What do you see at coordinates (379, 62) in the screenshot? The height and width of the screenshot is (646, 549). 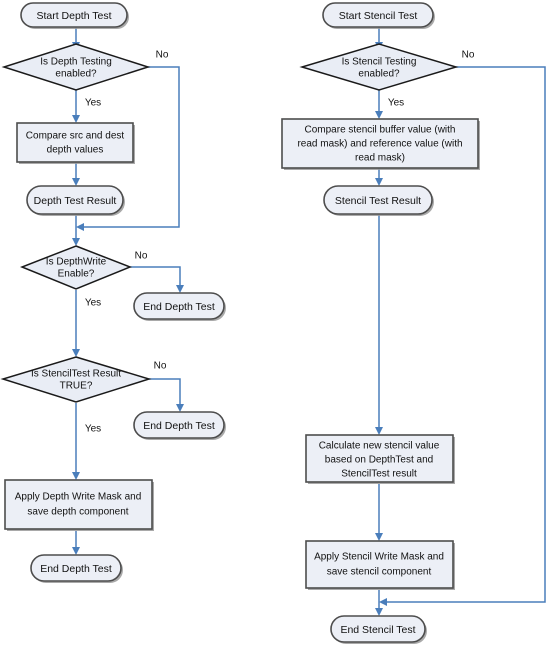 I see `node-label-line1: Is Stencil Testing` at bounding box center [379, 62].